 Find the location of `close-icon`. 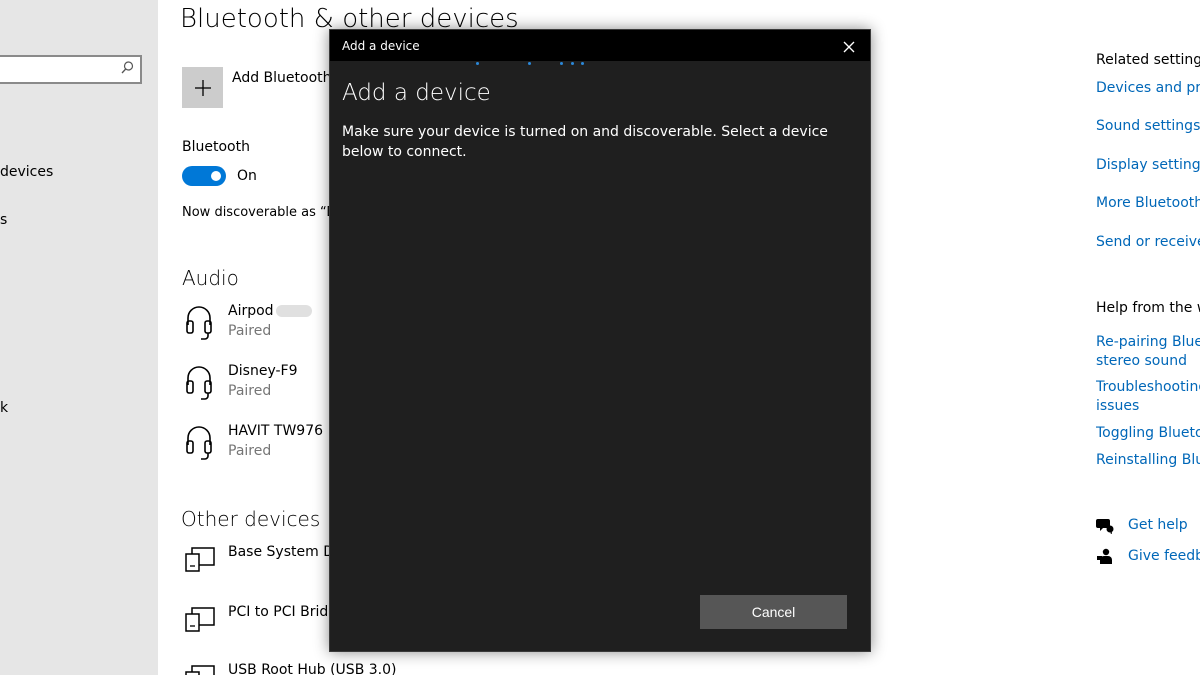

close-icon is located at coordinates (849, 46).